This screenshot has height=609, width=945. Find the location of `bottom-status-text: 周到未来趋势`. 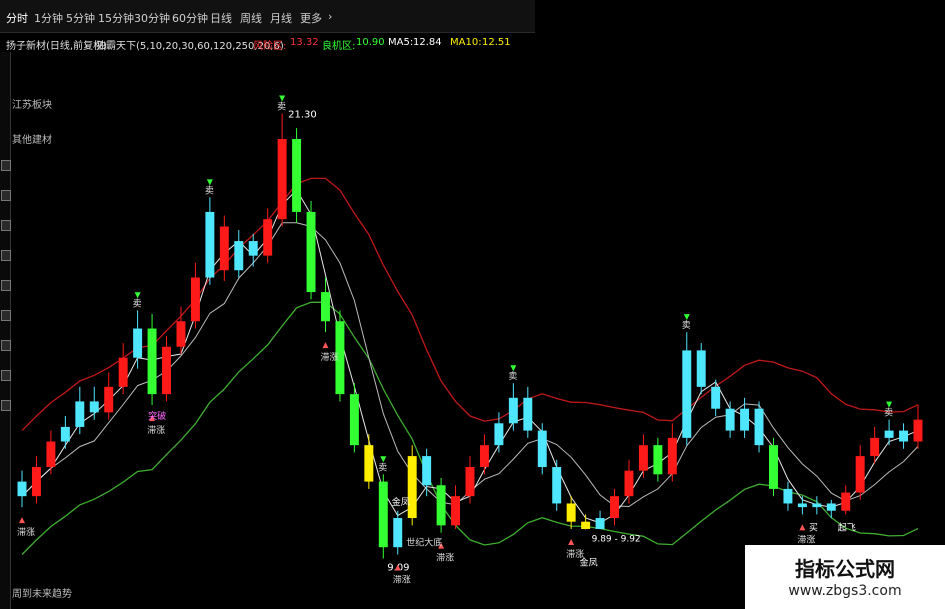

bottom-status-text: 周到未来趋势 is located at coordinates (42, 594).